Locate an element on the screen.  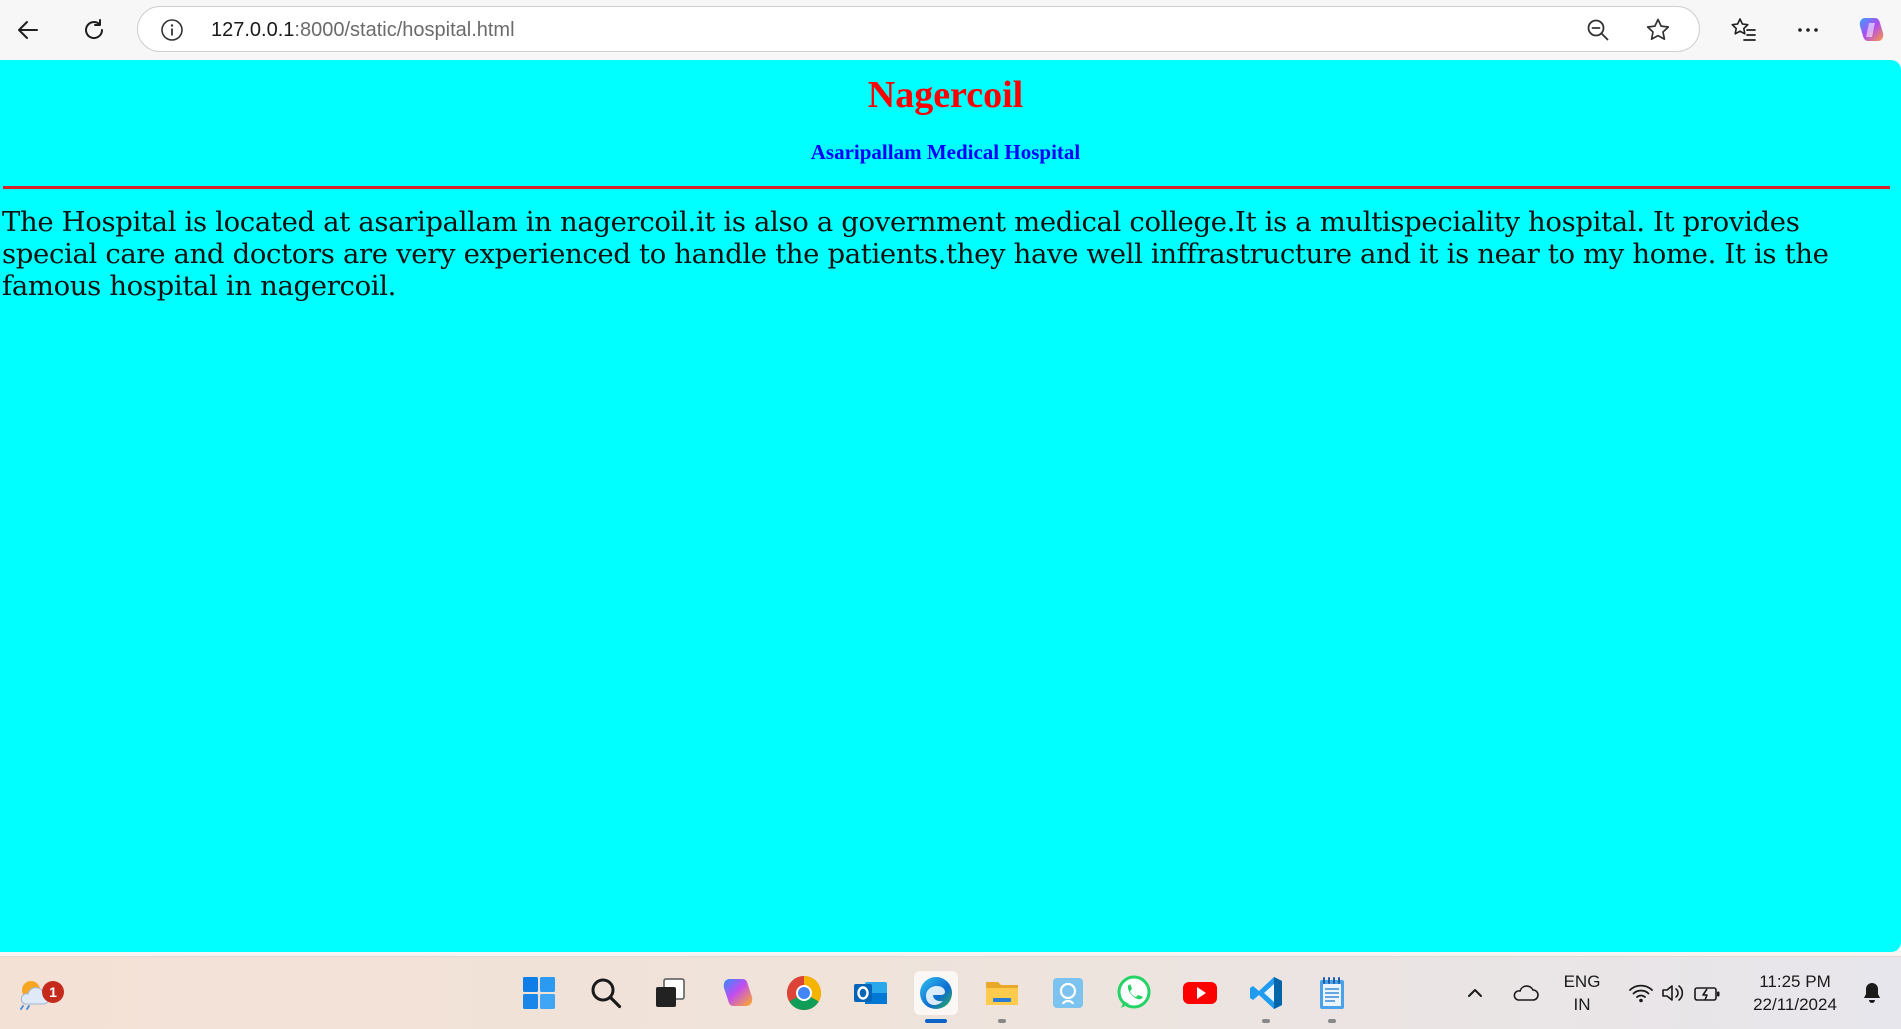
notification-badge: 1 is located at coordinates (53, 992).